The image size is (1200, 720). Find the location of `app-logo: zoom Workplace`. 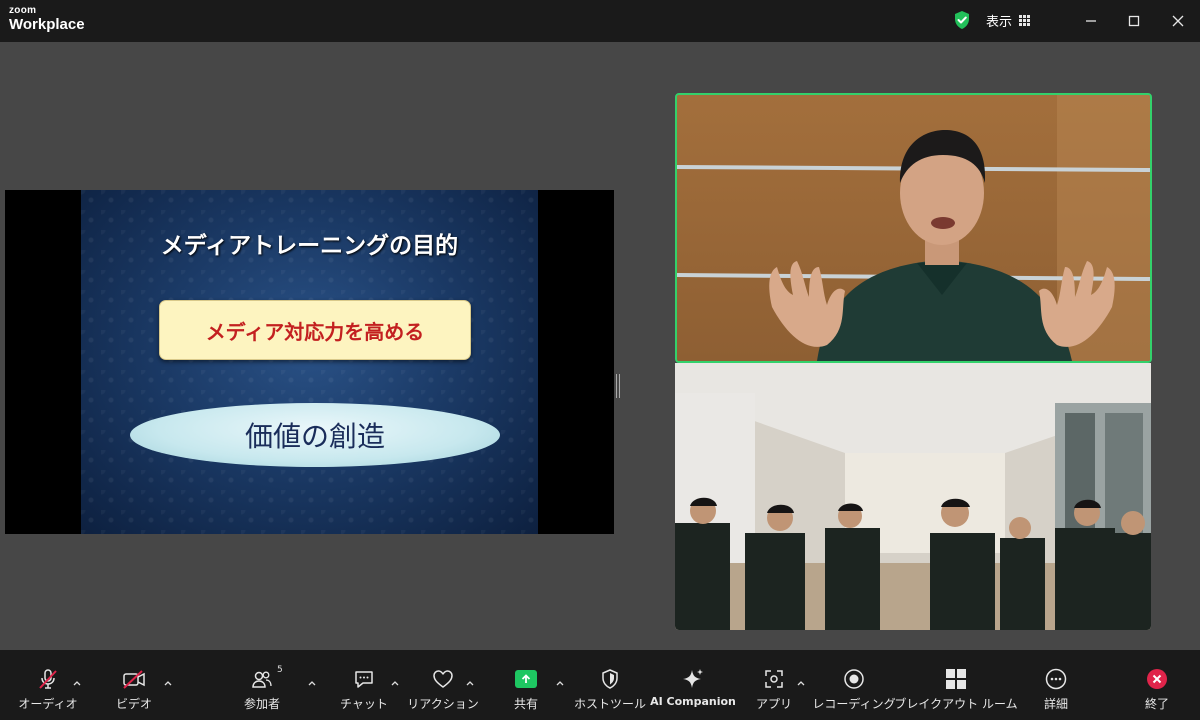

app-logo: zoom Workplace is located at coordinates (47, 19).